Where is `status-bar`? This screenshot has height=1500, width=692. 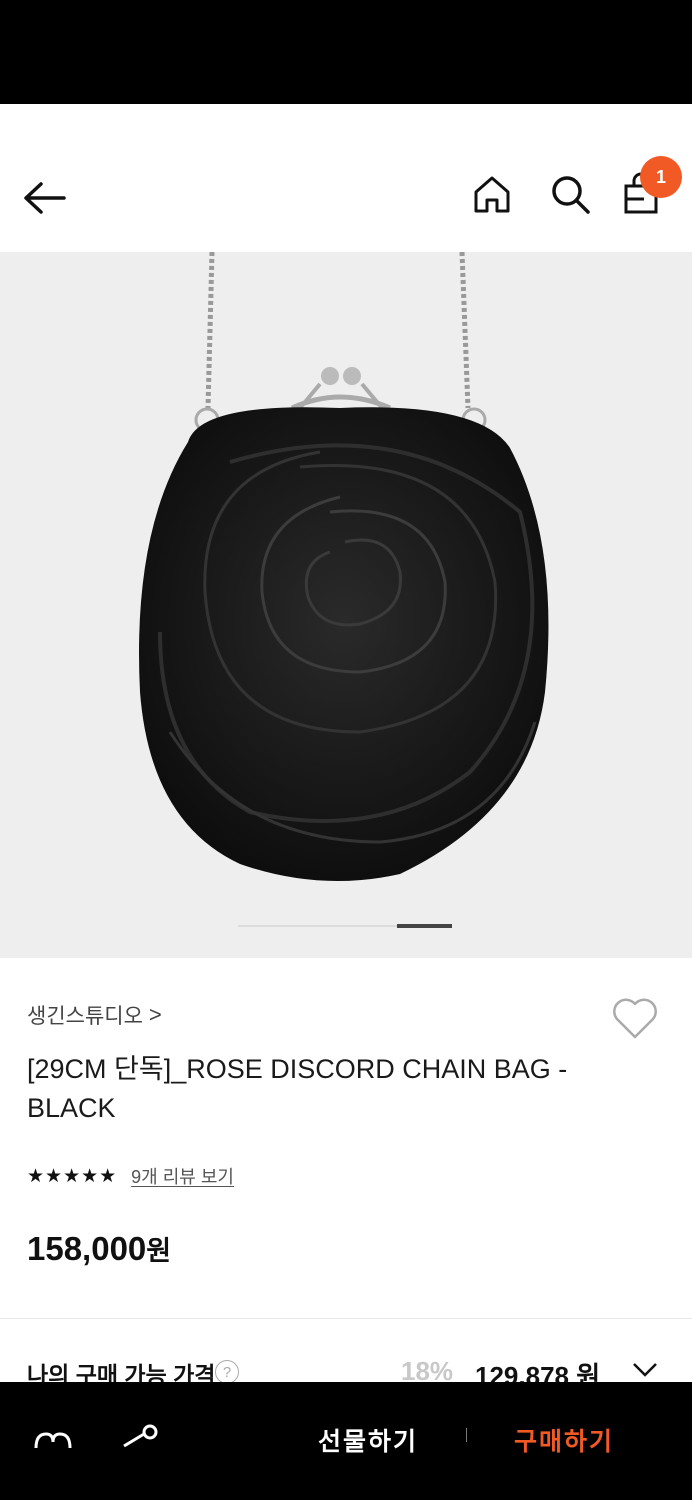 status-bar is located at coordinates (346, 52).